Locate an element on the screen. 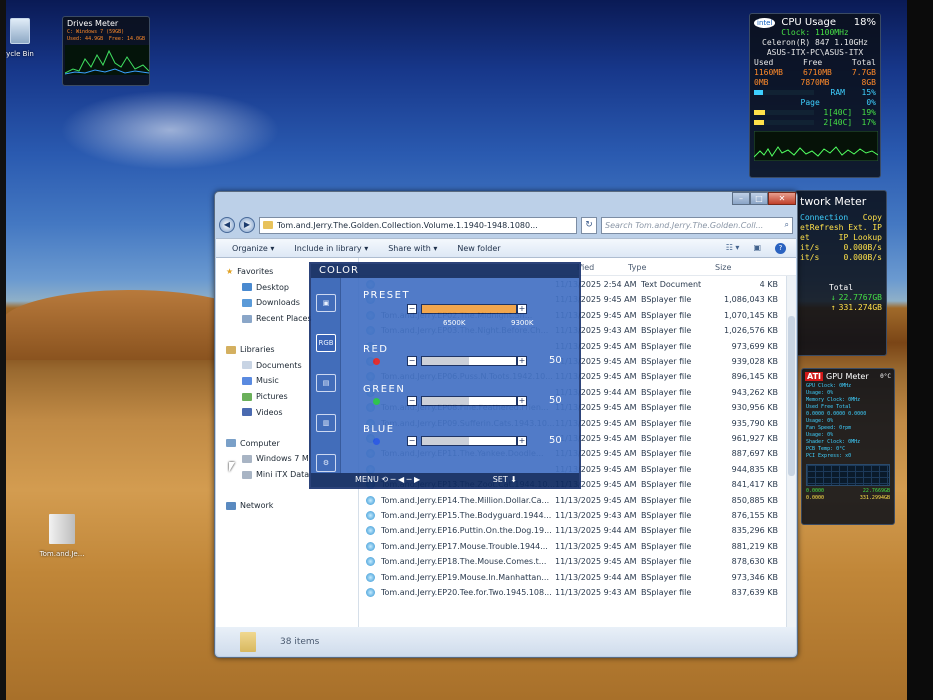 The image size is (933, 700). monitor-bezel-left is located at coordinates (3, 350).